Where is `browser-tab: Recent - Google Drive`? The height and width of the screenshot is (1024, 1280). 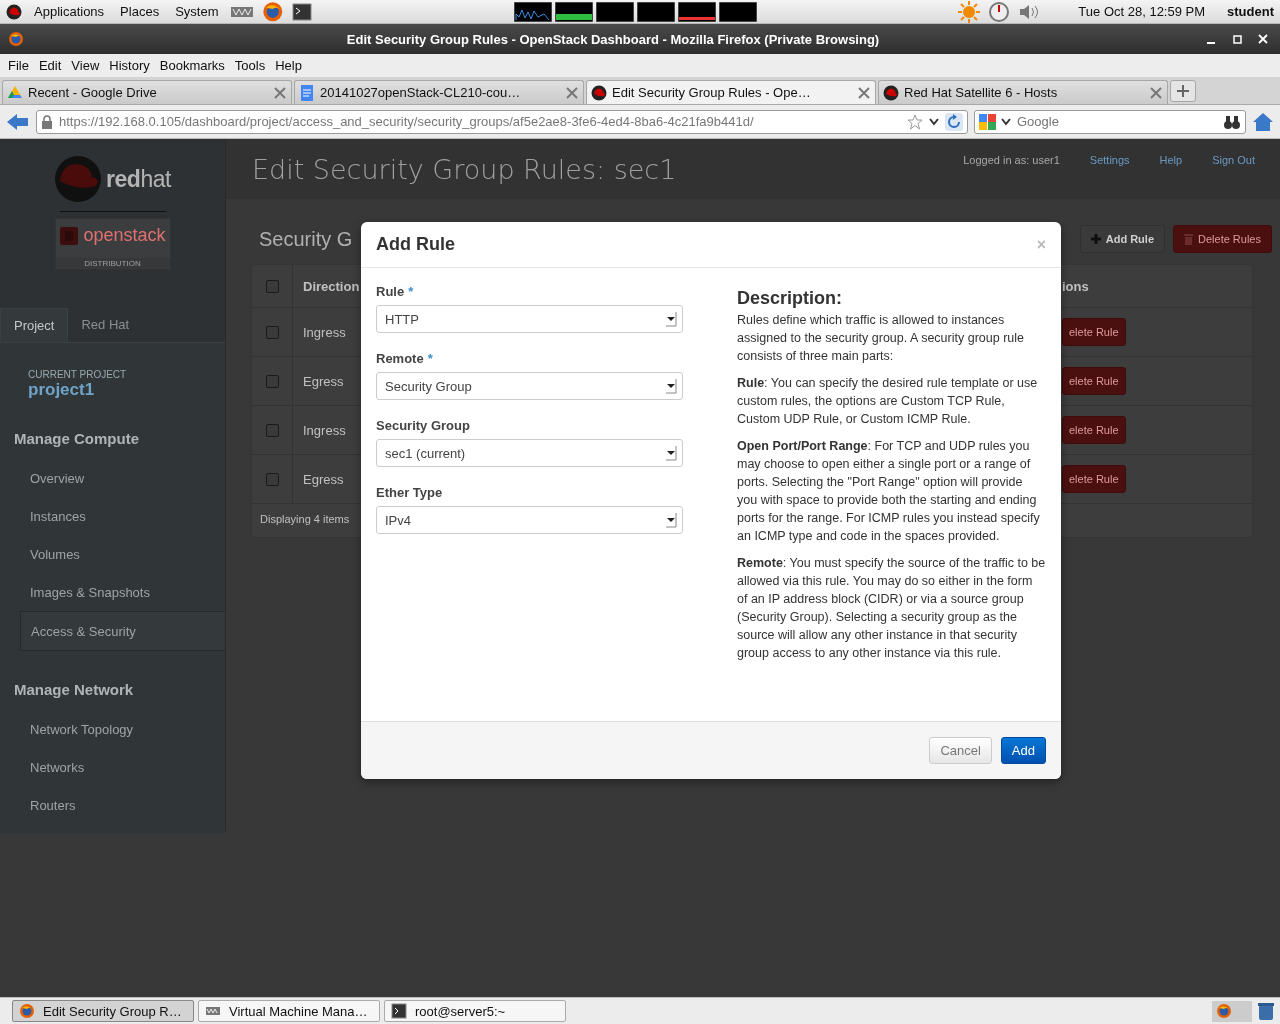
browser-tab: Recent - Google Drive is located at coordinates (147, 92).